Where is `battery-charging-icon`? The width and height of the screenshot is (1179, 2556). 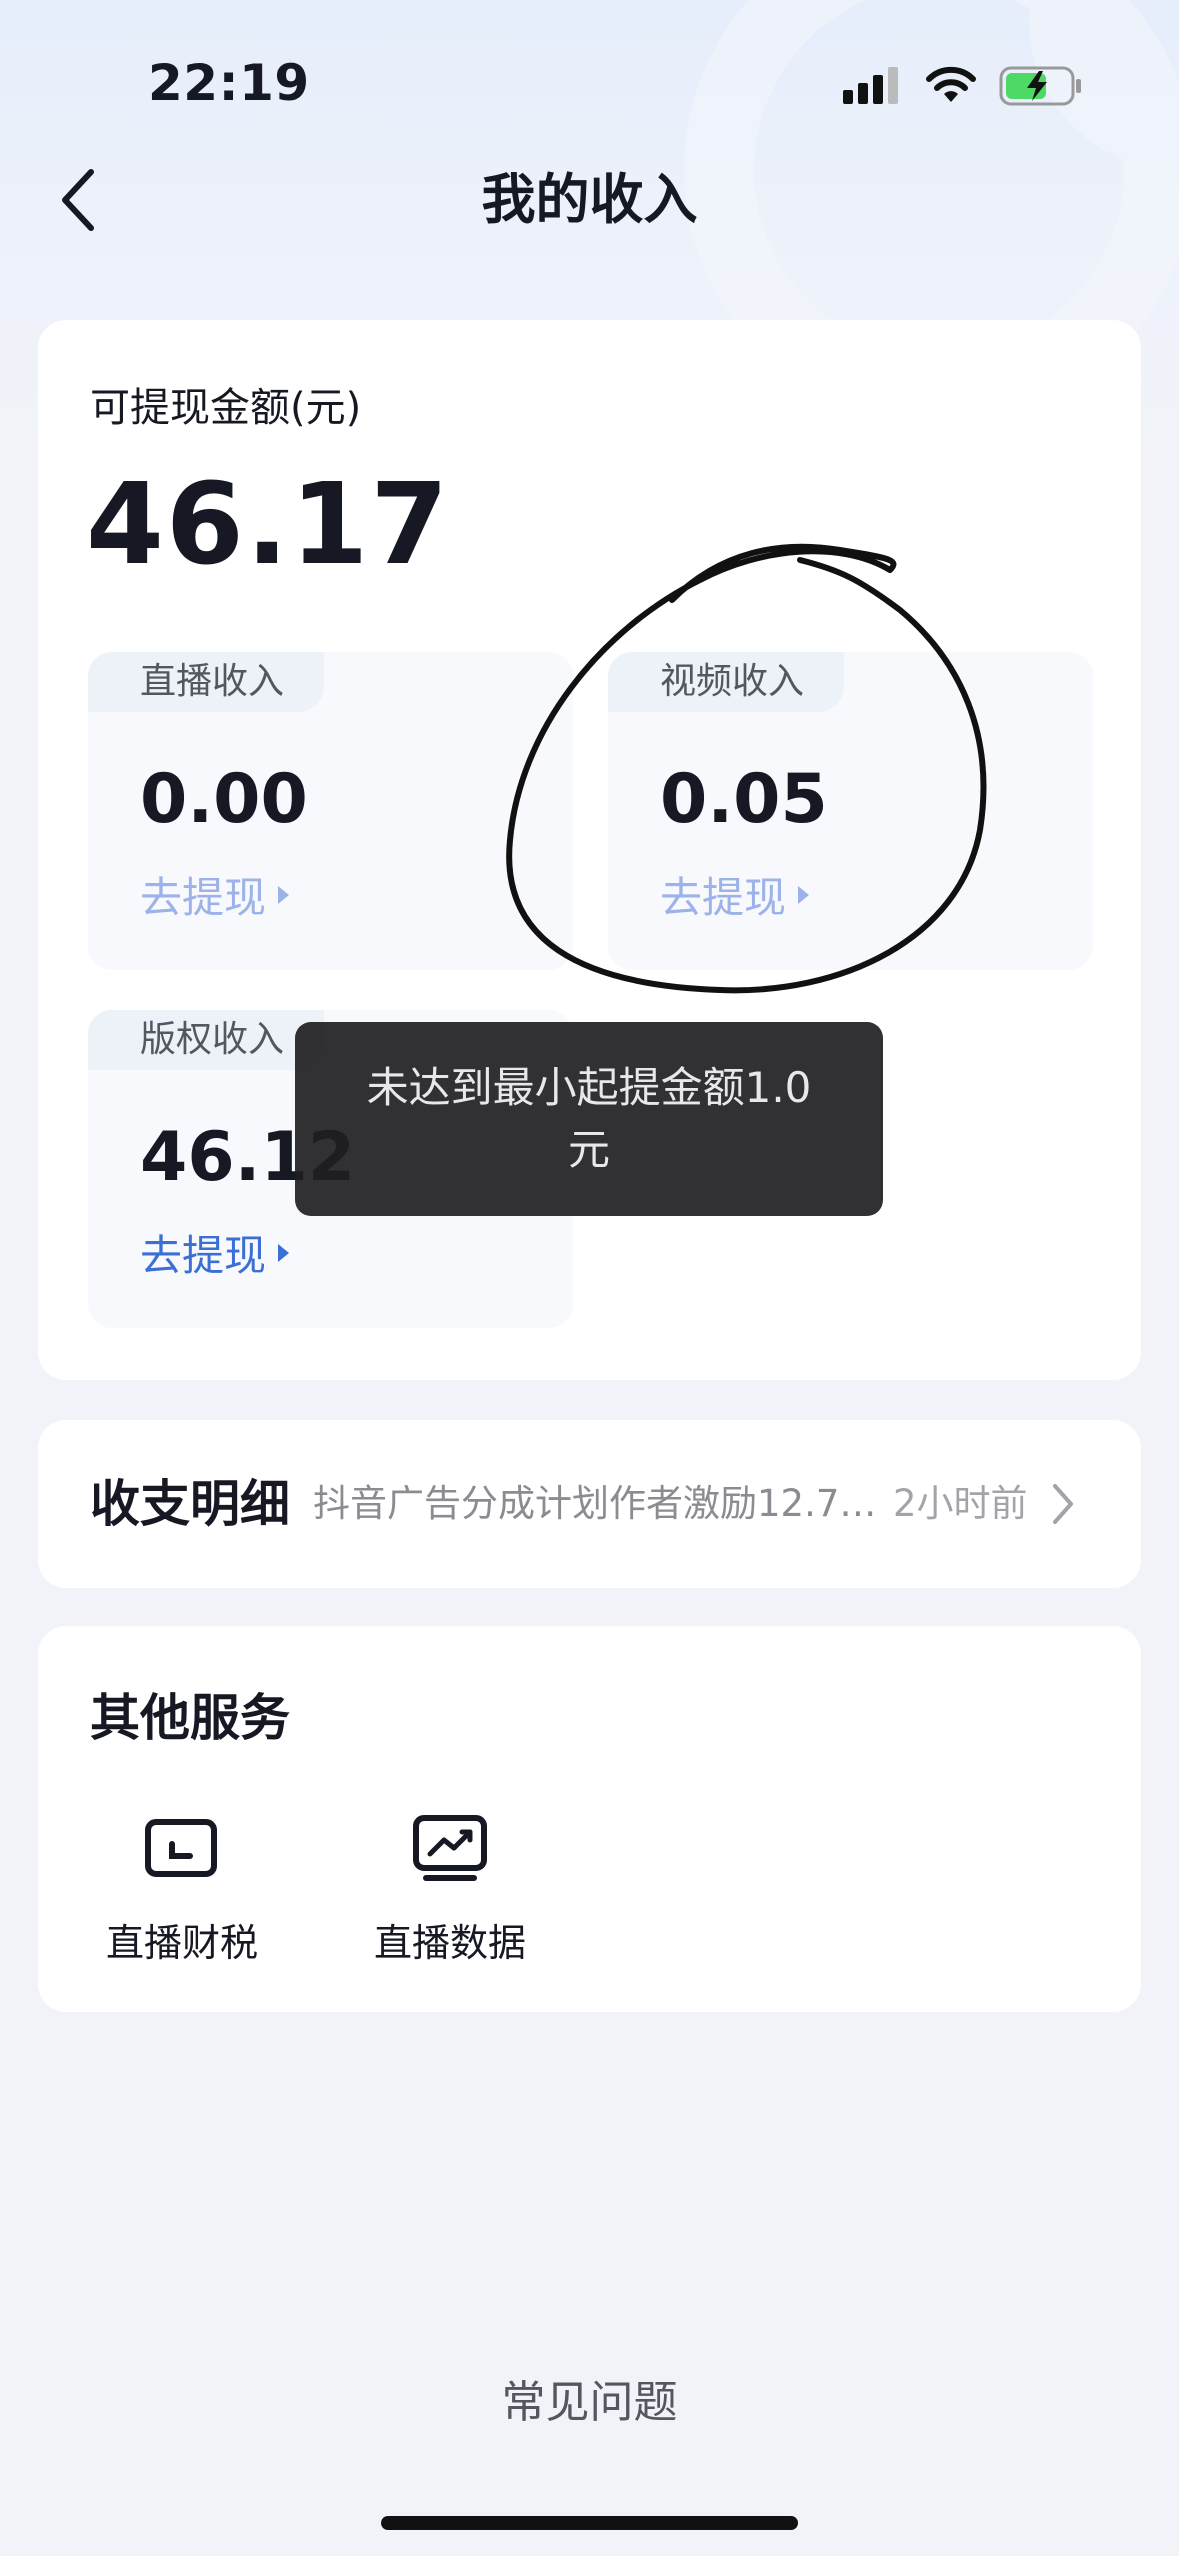 battery-charging-icon is located at coordinates (1040, 86).